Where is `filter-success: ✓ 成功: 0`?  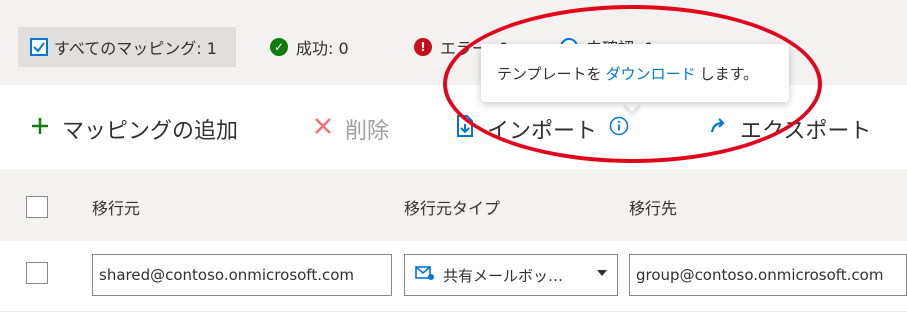 filter-success: ✓ 成功: 0 is located at coordinates (309, 47).